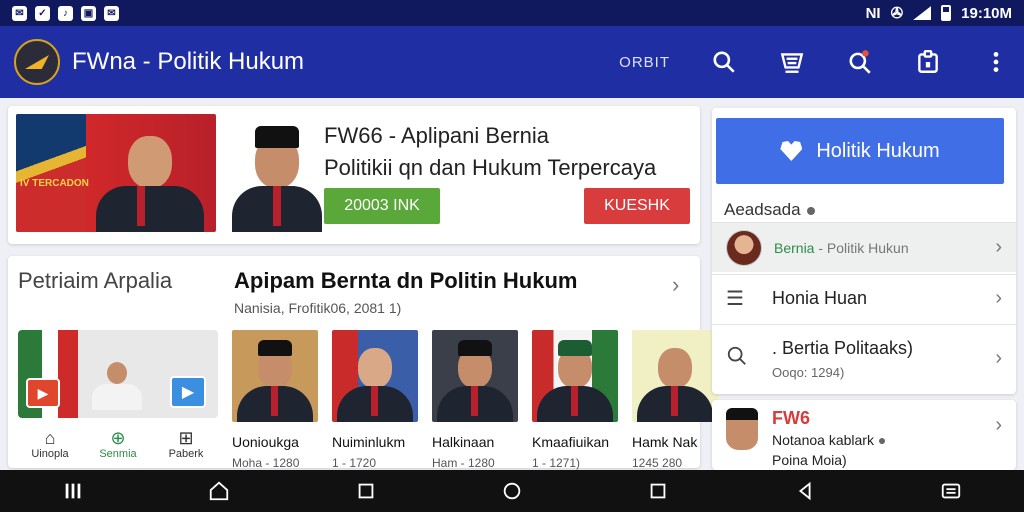 This screenshot has width=1024, height=512. What do you see at coordinates (762, 209) in the screenshot?
I see `right-panel-label-text: Aeadsada` at bounding box center [762, 209].